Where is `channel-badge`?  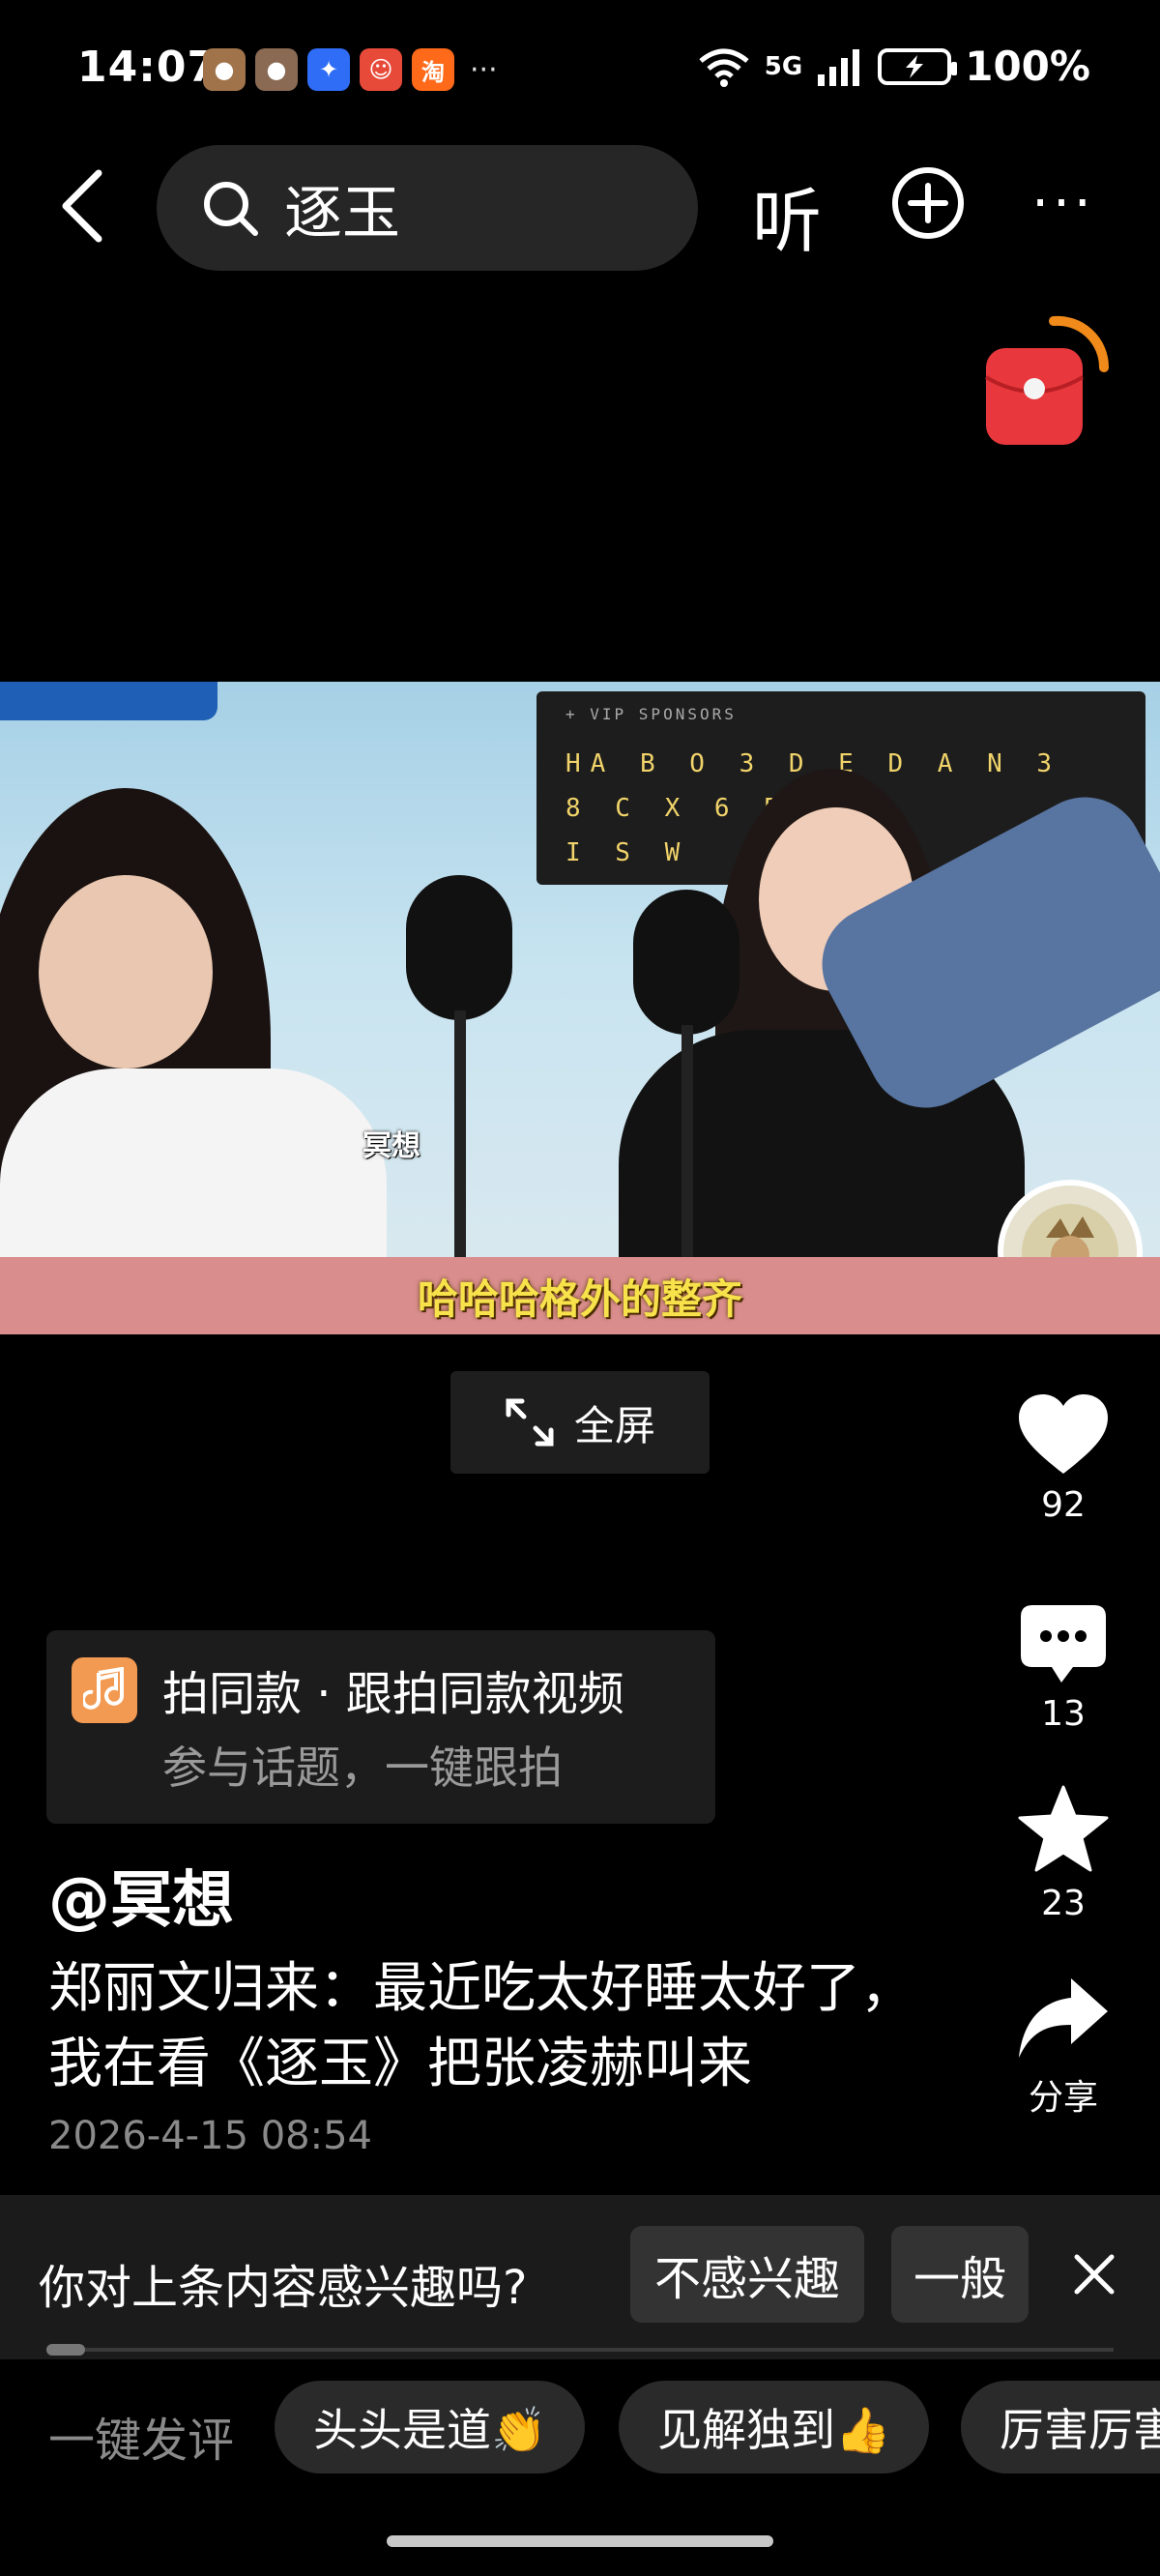
channel-badge is located at coordinates (109, 701).